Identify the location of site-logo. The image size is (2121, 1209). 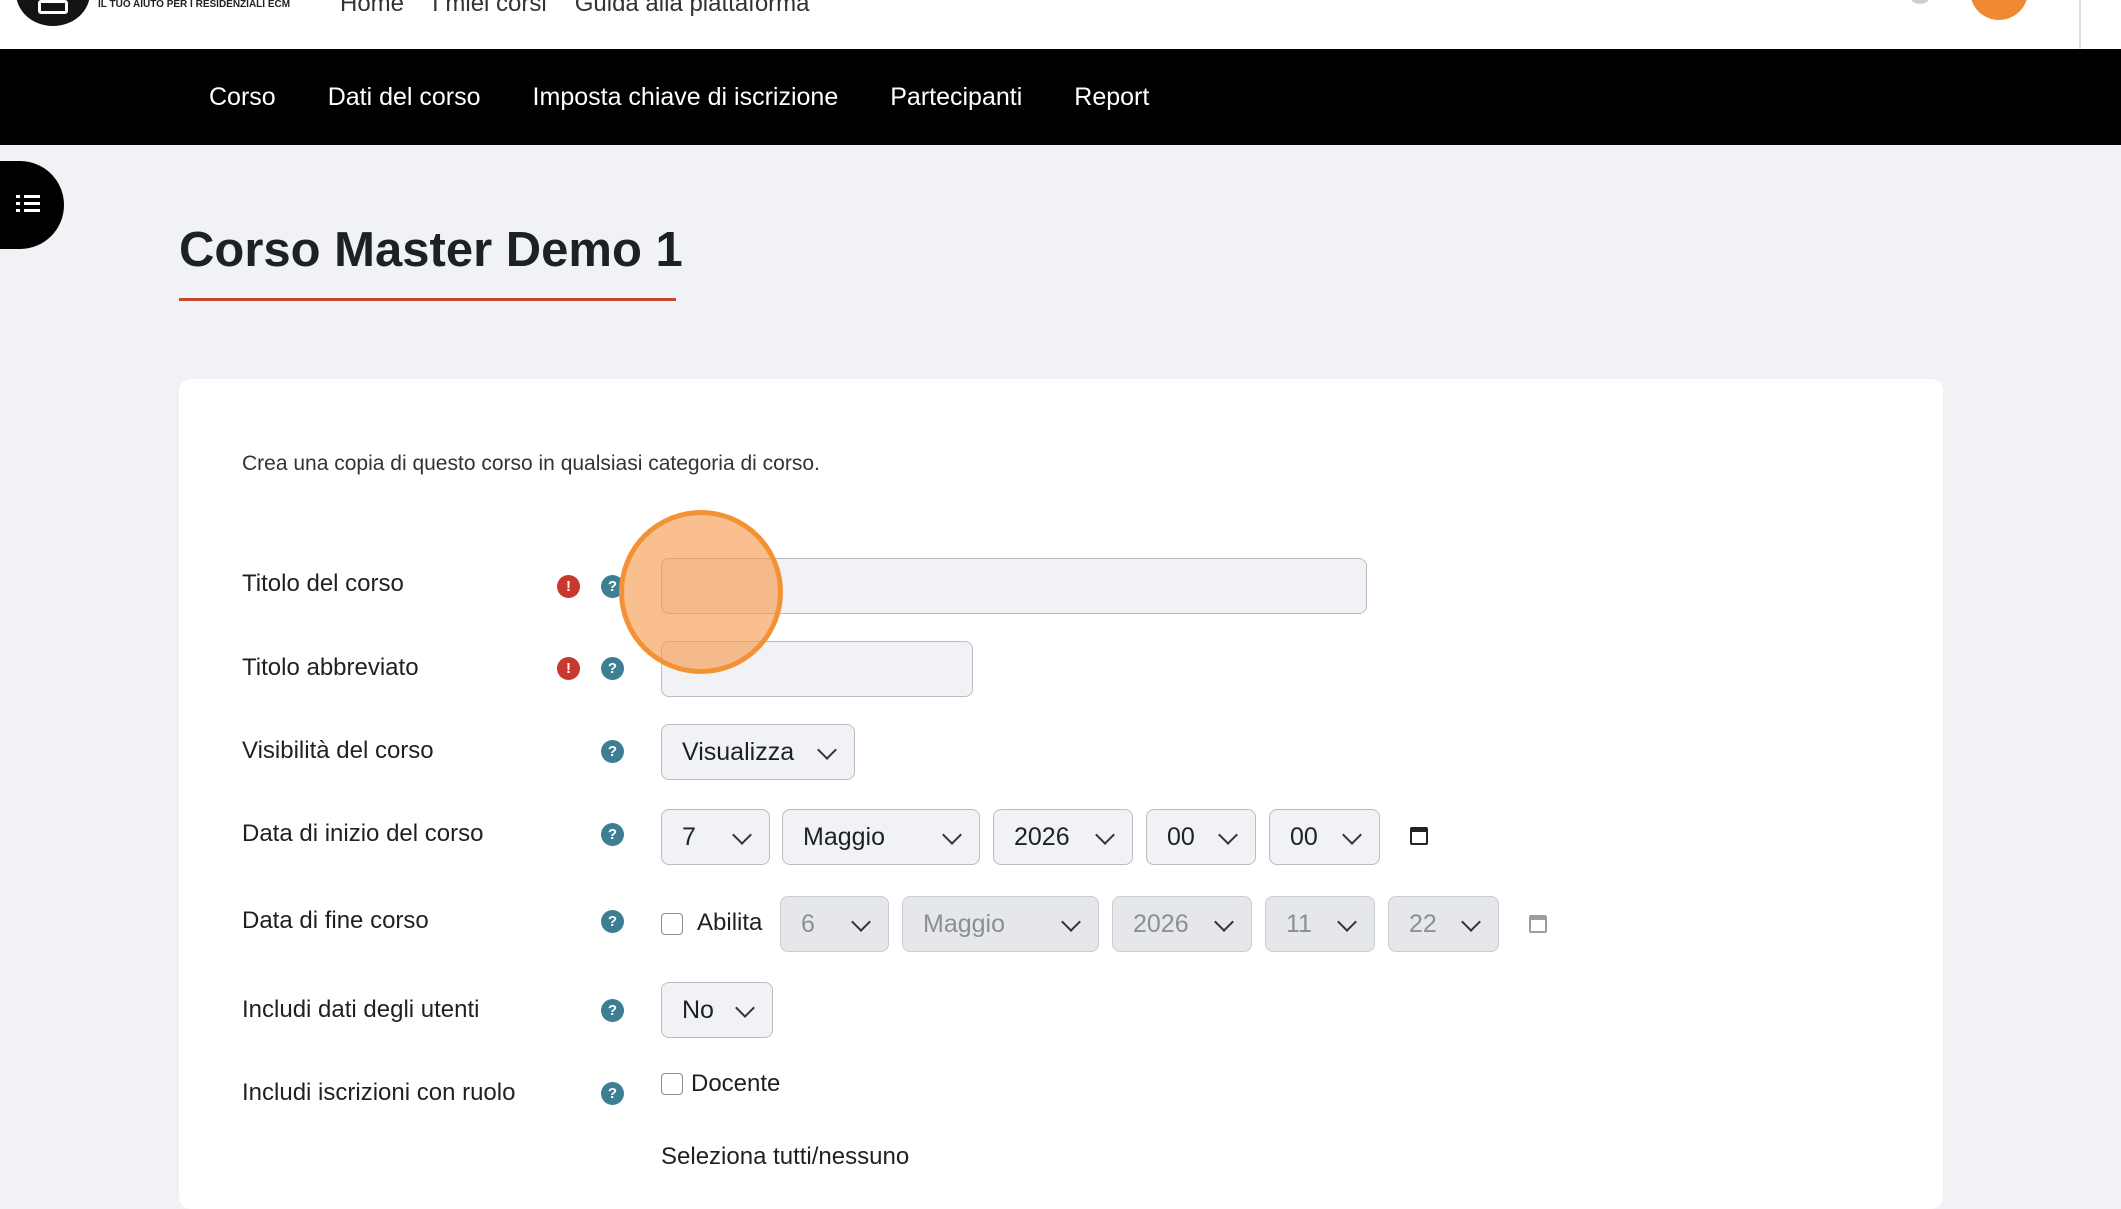
(53, 13).